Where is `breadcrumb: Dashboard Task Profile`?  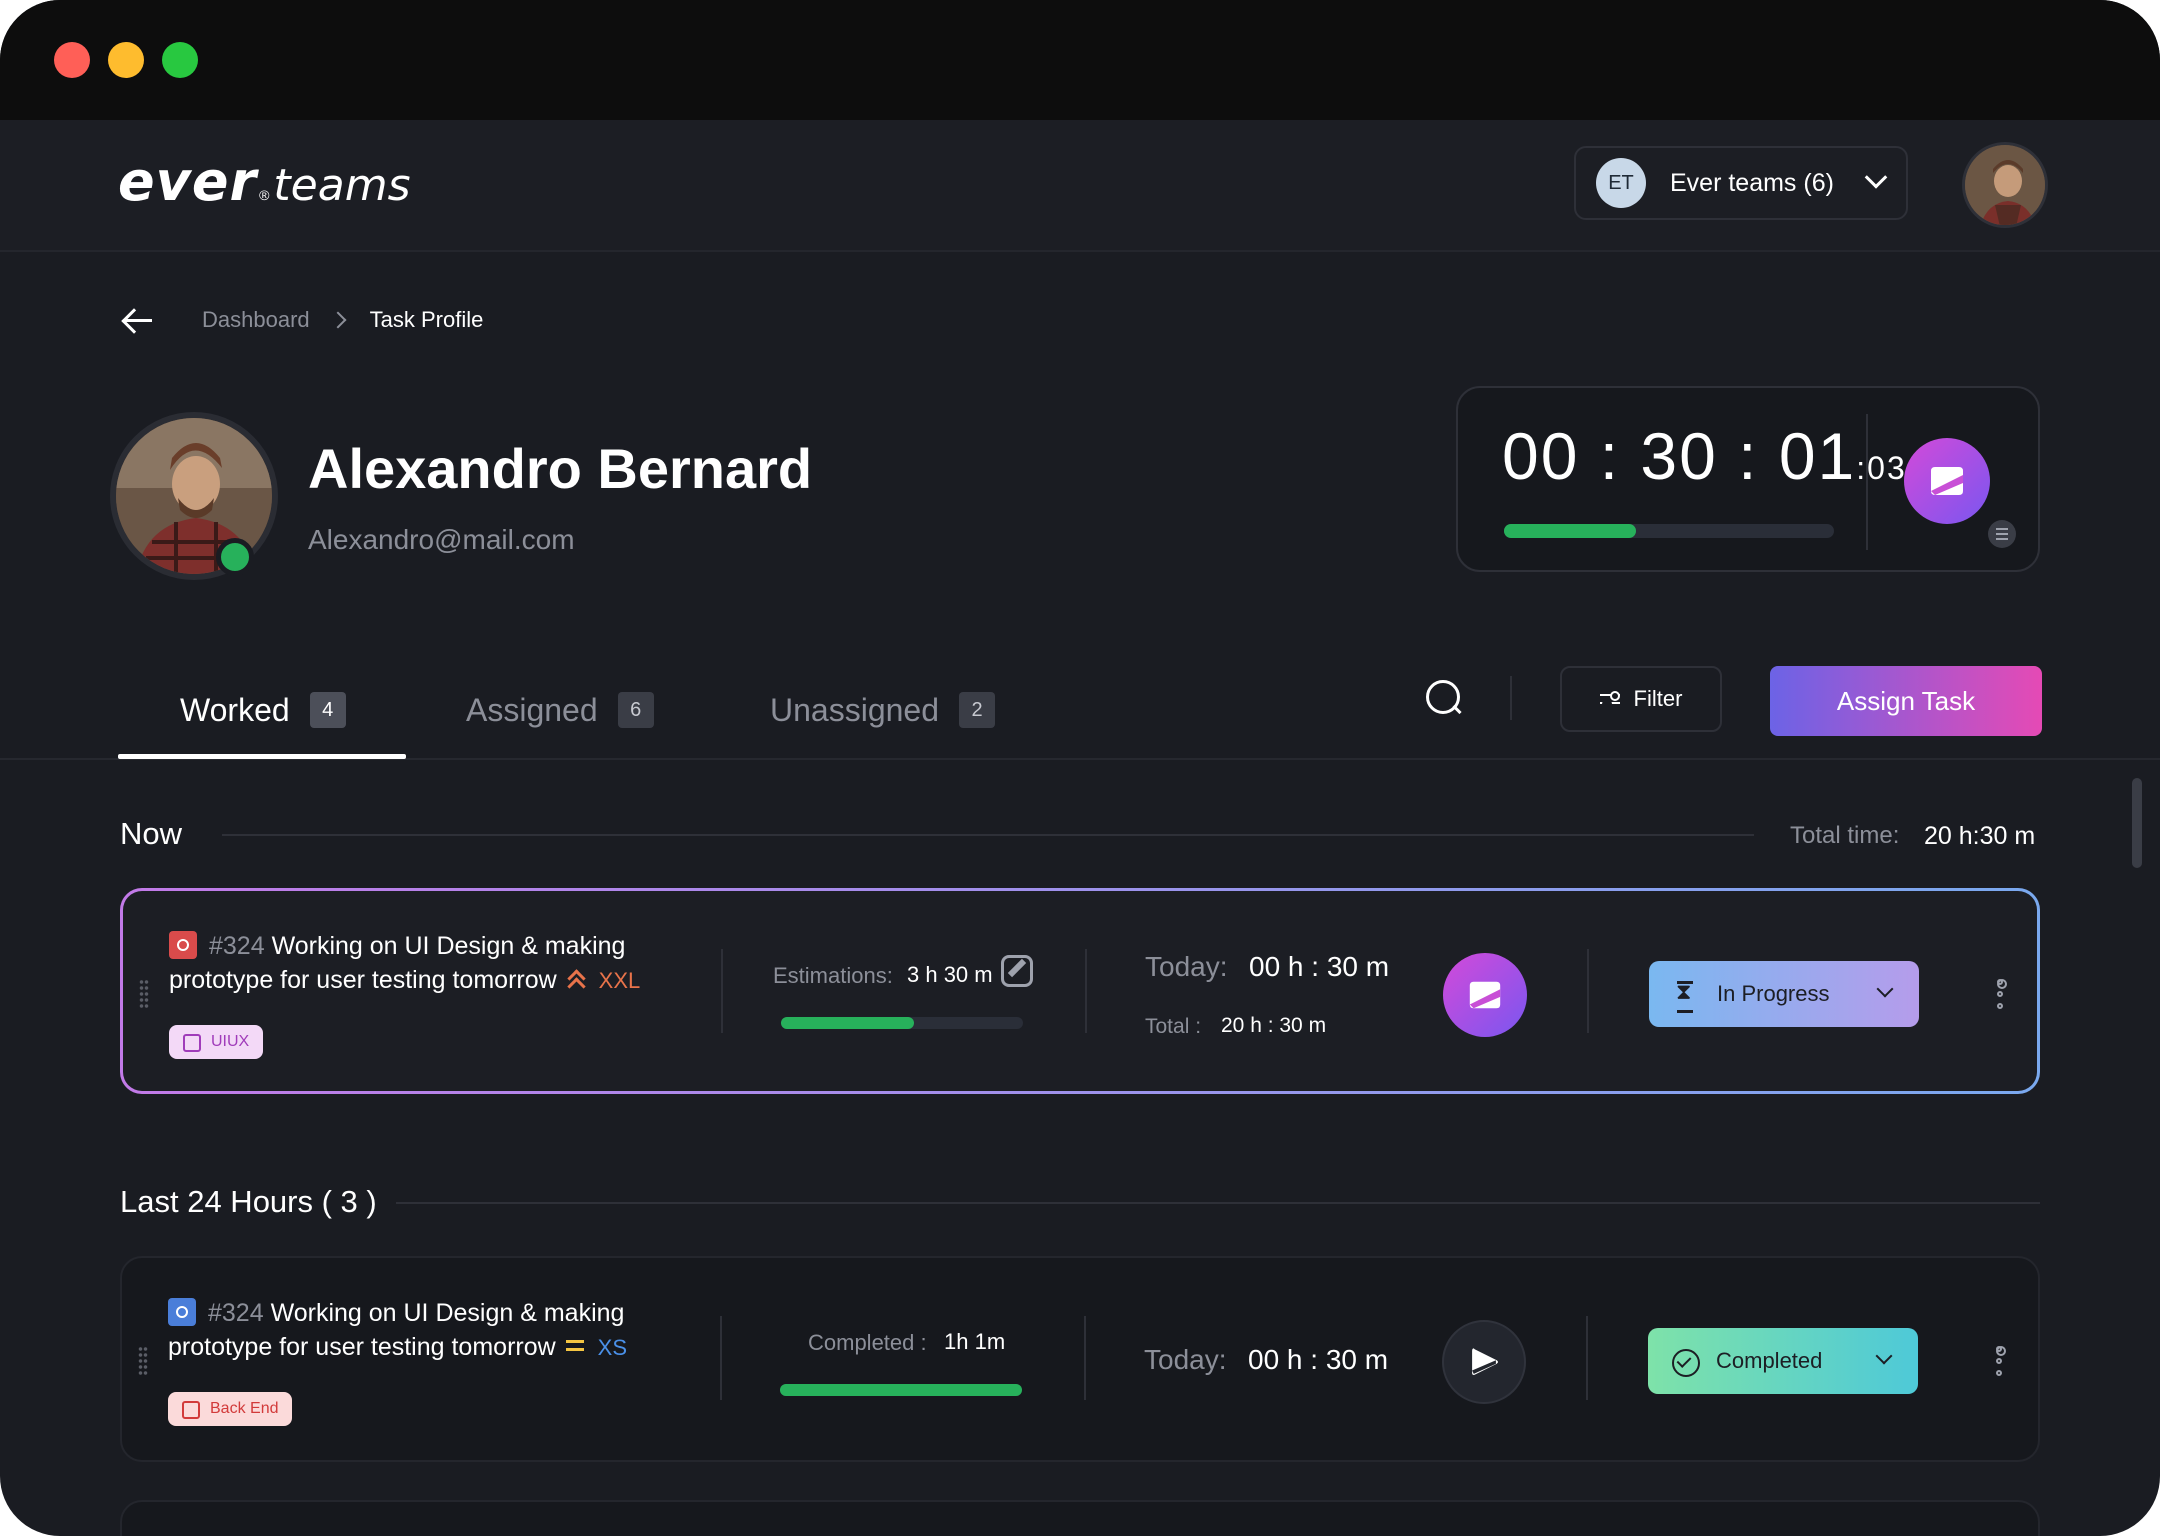
breadcrumb: Dashboard Task Profile is located at coordinates (301, 320).